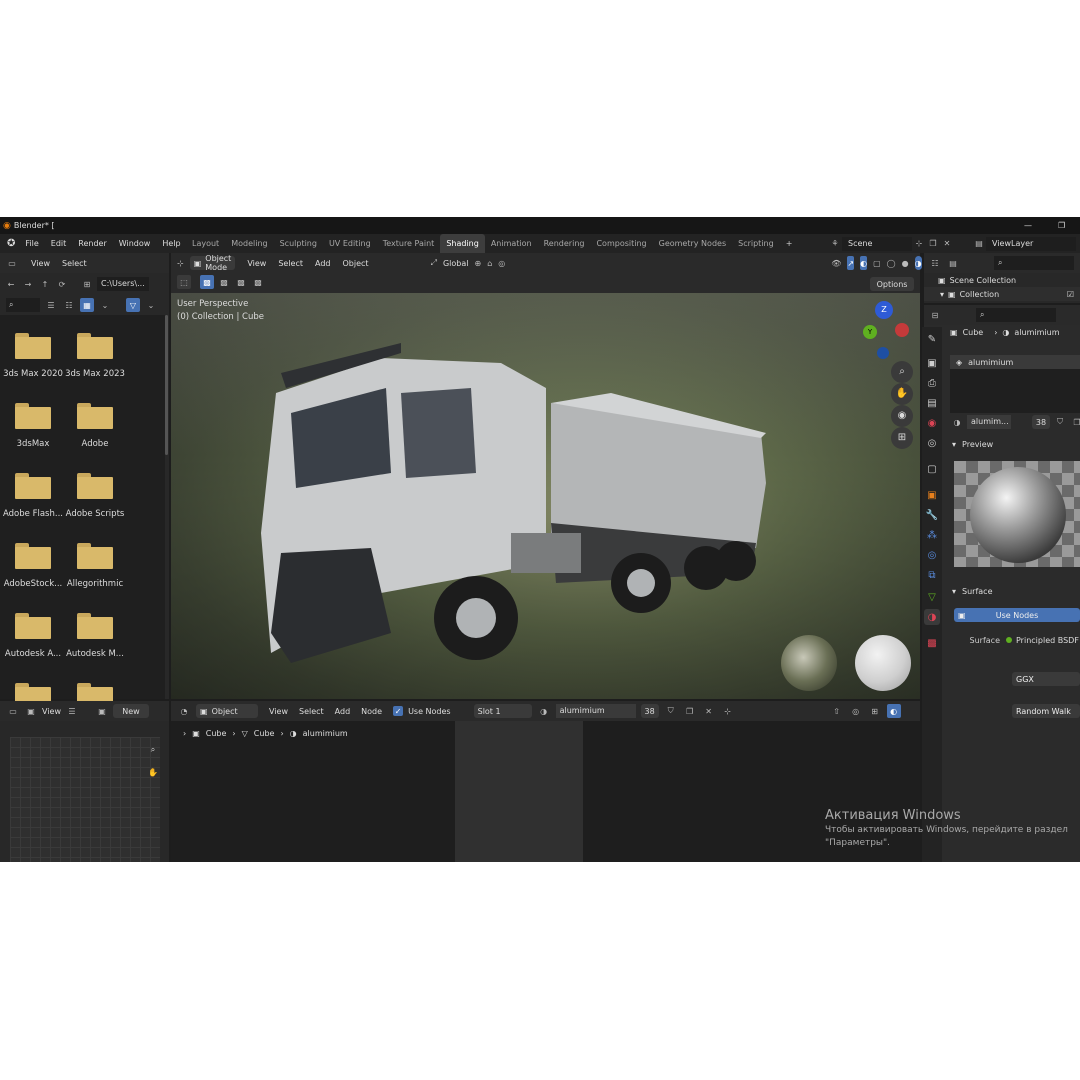 This screenshot has height=1080, width=1080. What do you see at coordinates (489, 263) in the screenshot?
I see `snap-icon: ⌂` at bounding box center [489, 263].